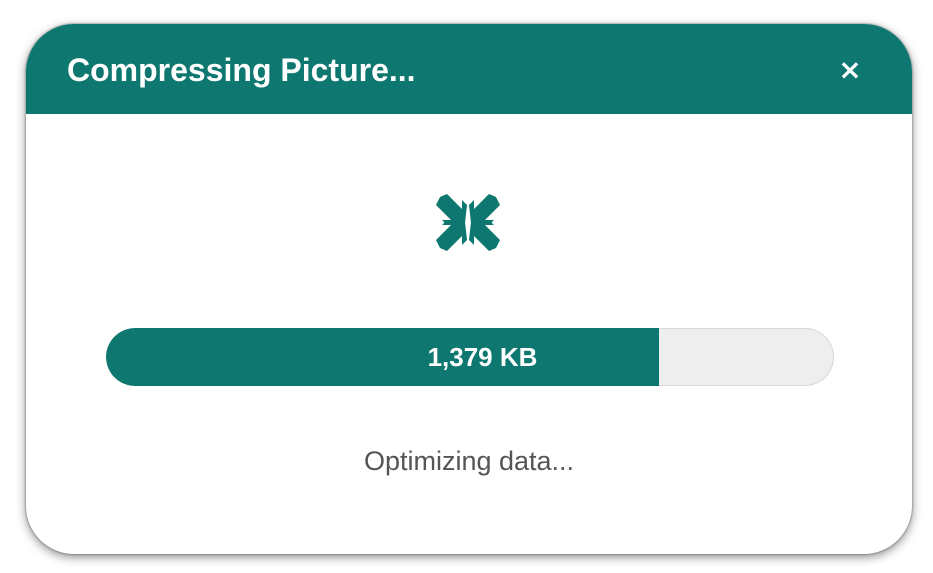 Image resolution: width=933 pixels, height=573 pixels. I want to click on close-button: ×, so click(850, 70).